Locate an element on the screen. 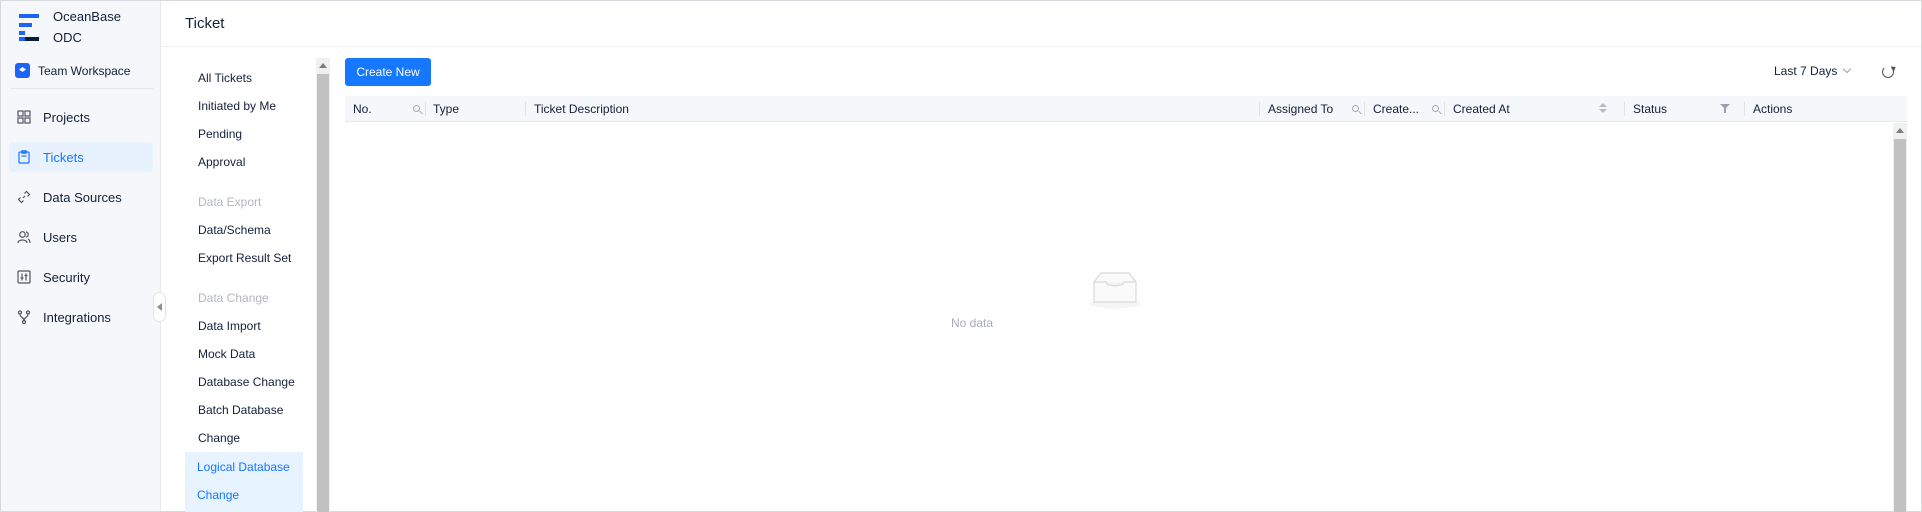 Image resolution: width=1922 pixels, height=512 pixels. nav-item-projects: Projects is located at coordinates (81, 117).